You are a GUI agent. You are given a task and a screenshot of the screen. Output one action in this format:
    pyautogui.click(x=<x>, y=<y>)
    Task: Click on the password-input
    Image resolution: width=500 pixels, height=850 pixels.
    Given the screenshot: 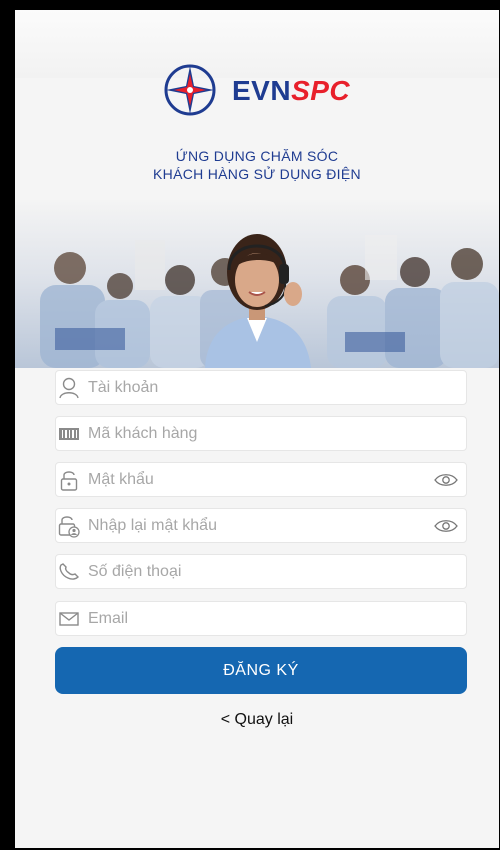 What is the action you would take?
    pyautogui.click(x=258, y=479)
    